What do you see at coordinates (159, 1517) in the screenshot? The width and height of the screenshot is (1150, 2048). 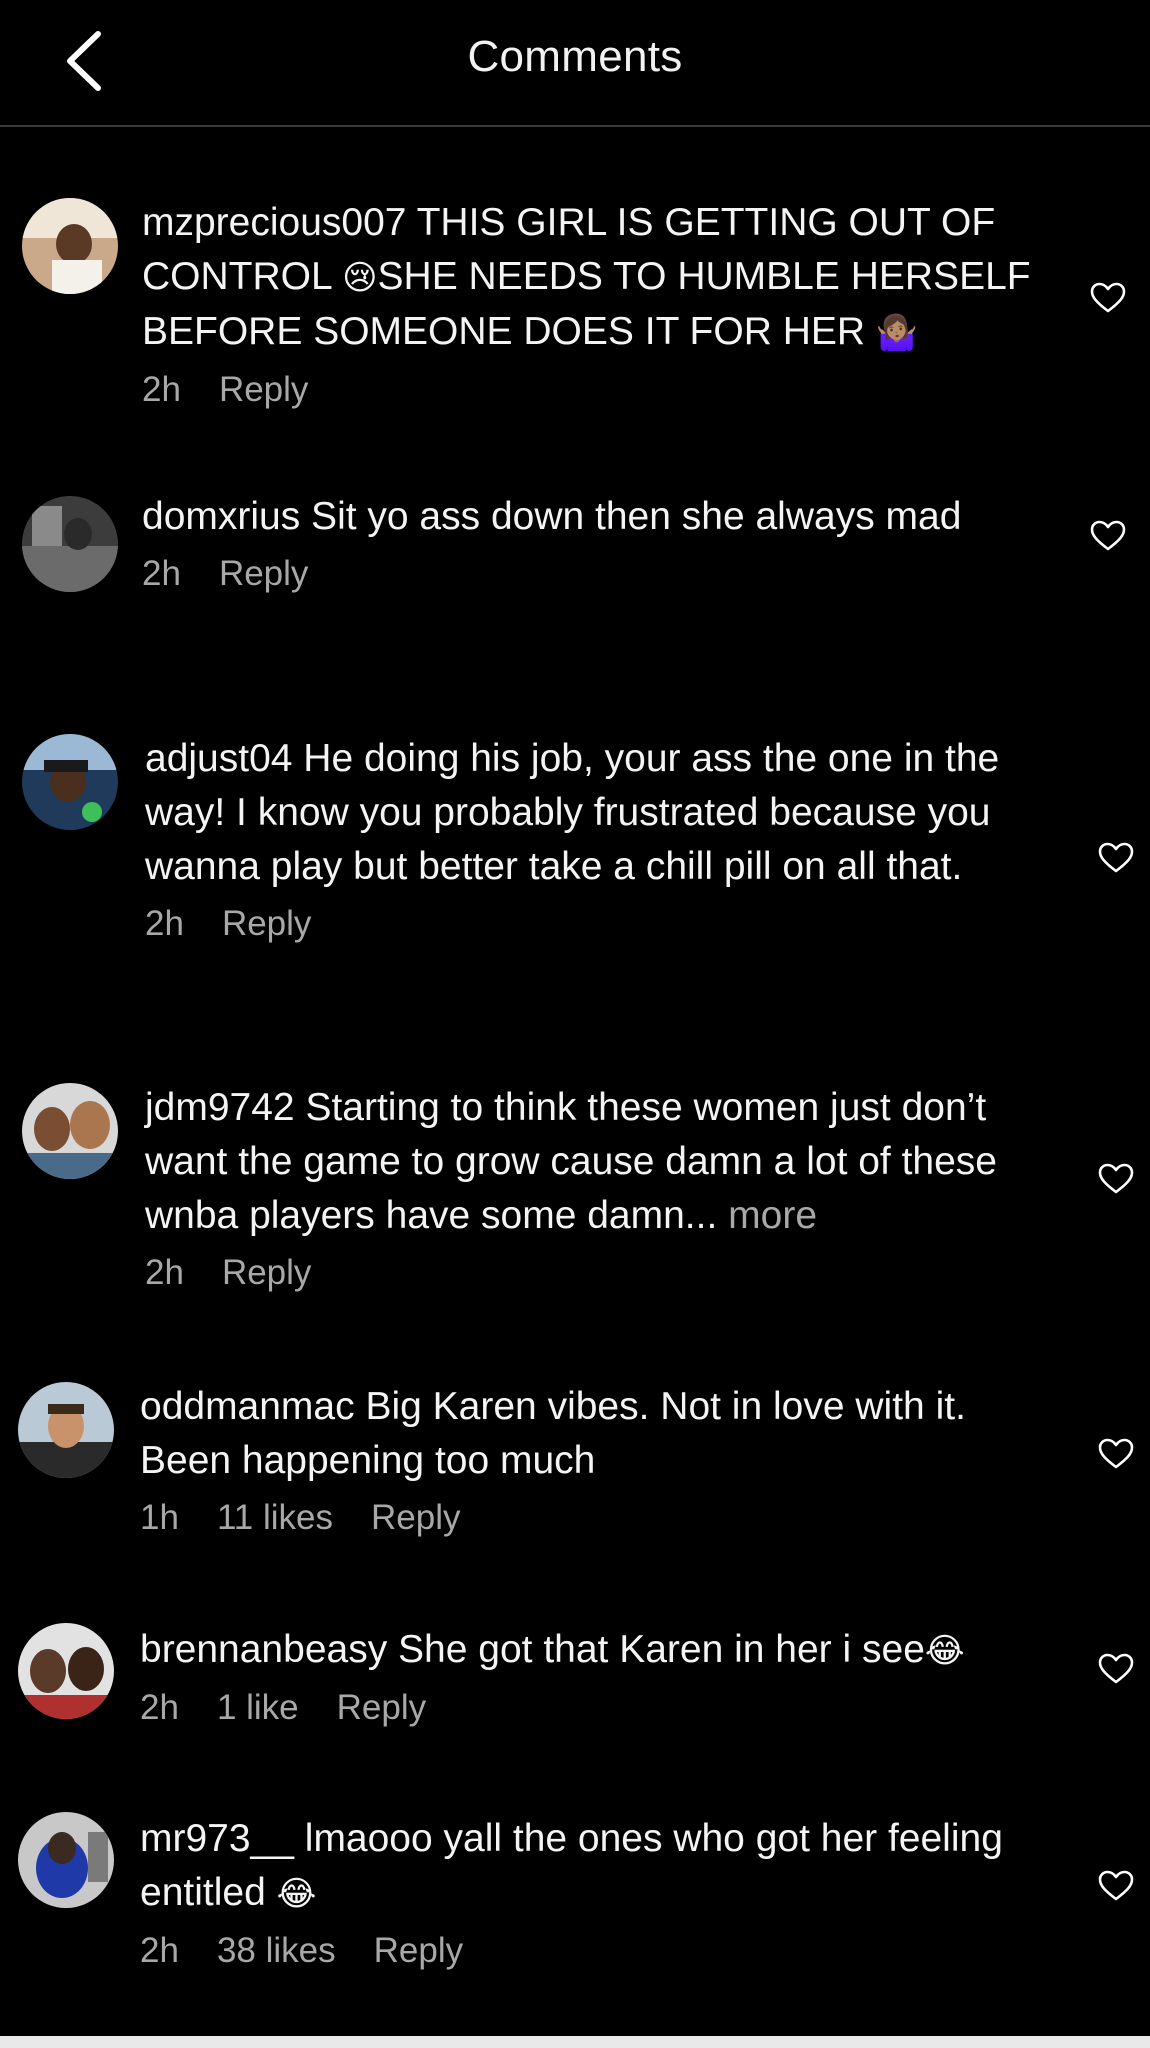 I see `timestamp: 1h` at bounding box center [159, 1517].